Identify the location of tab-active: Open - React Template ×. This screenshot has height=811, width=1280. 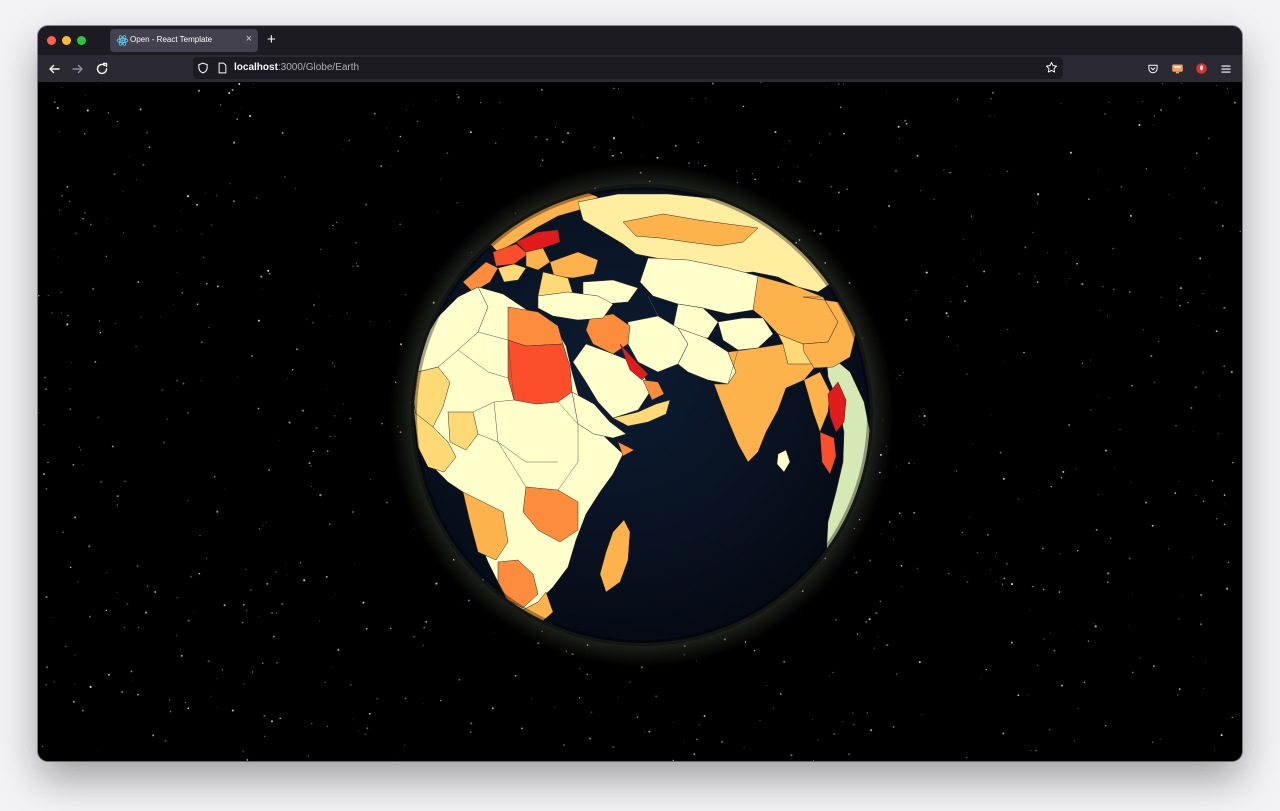
(184, 40).